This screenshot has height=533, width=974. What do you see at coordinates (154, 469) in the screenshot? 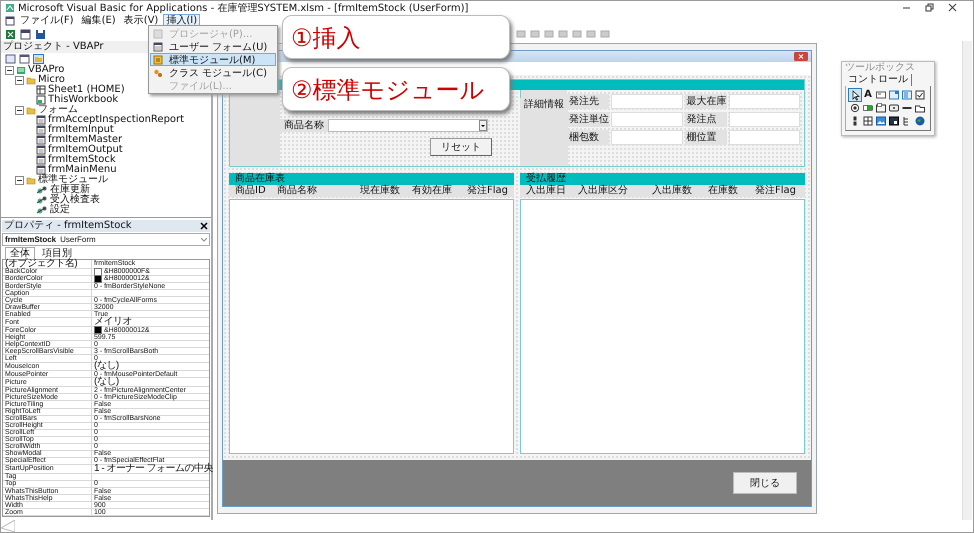
I see `property-value: 1 - オーナー フォームの中央` at bounding box center [154, 469].